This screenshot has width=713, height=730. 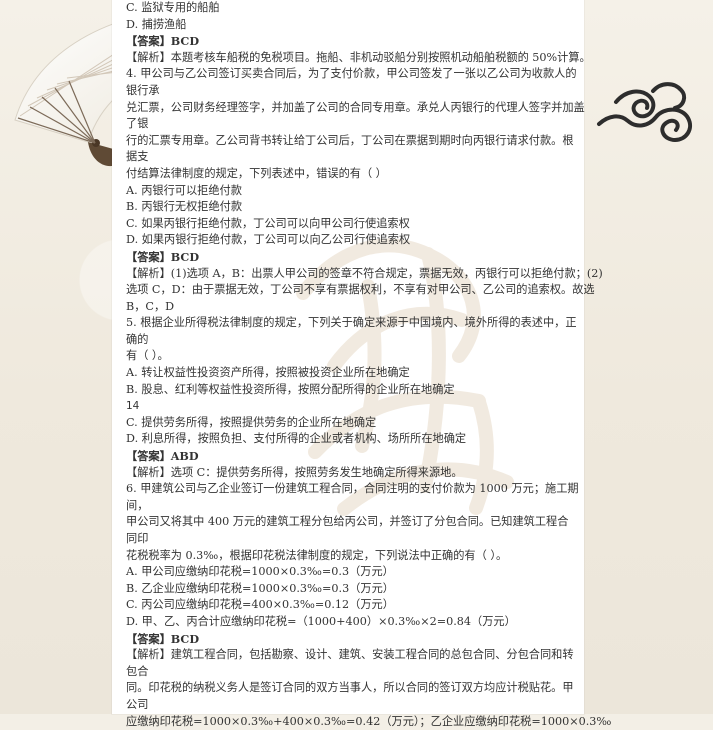 What do you see at coordinates (645, 112) in the screenshot?
I see `cloud-swirl-decoration-icon` at bounding box center [645, 112].